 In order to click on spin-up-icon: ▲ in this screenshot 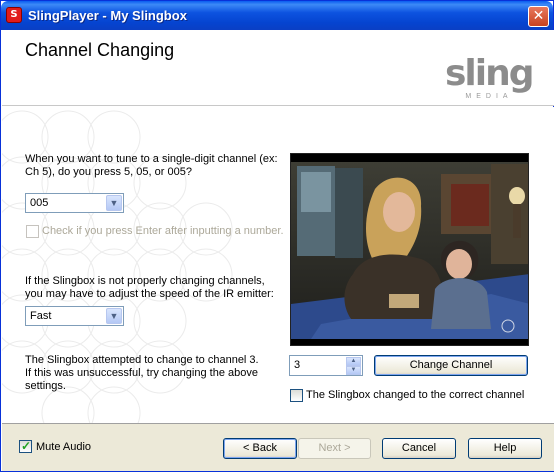, I will do `click(353, 361)`.